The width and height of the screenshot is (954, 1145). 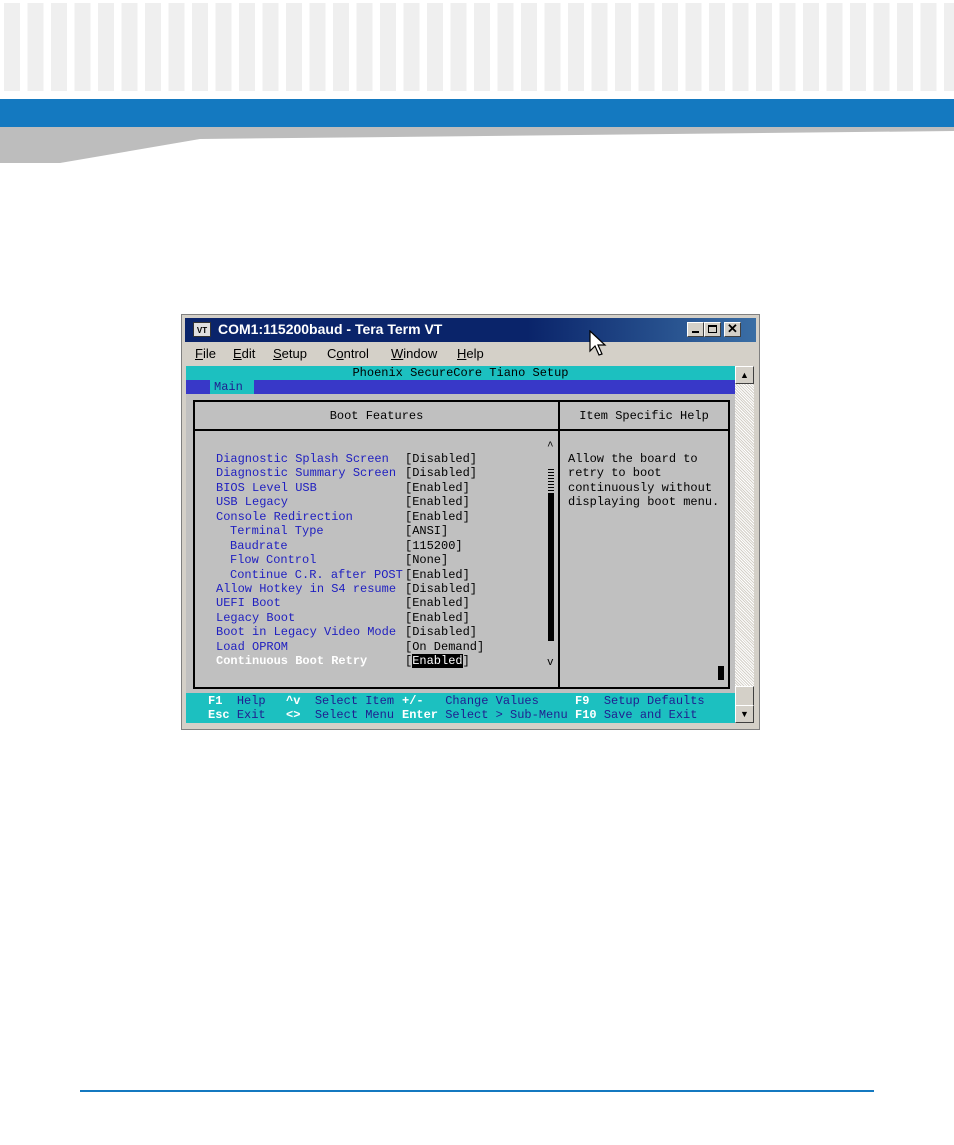 What do you see at coordinates (237, 715) in the screenshot?
I see `key-esc: Esc Exit` at bounding box center [237, 715].